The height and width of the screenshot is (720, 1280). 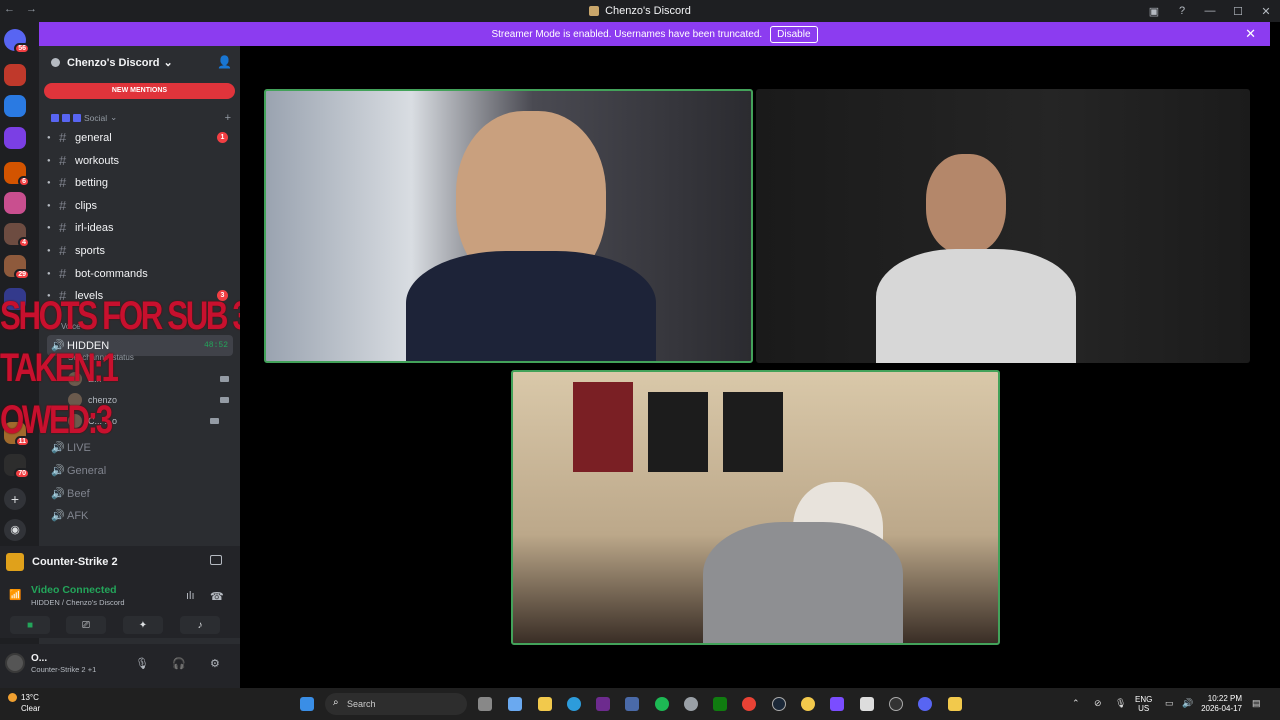 What do you see at coordinates (396, 704) in the screenshot?
I see `taskbar-search: ⌕ Search` at bounding box center [396, 704].